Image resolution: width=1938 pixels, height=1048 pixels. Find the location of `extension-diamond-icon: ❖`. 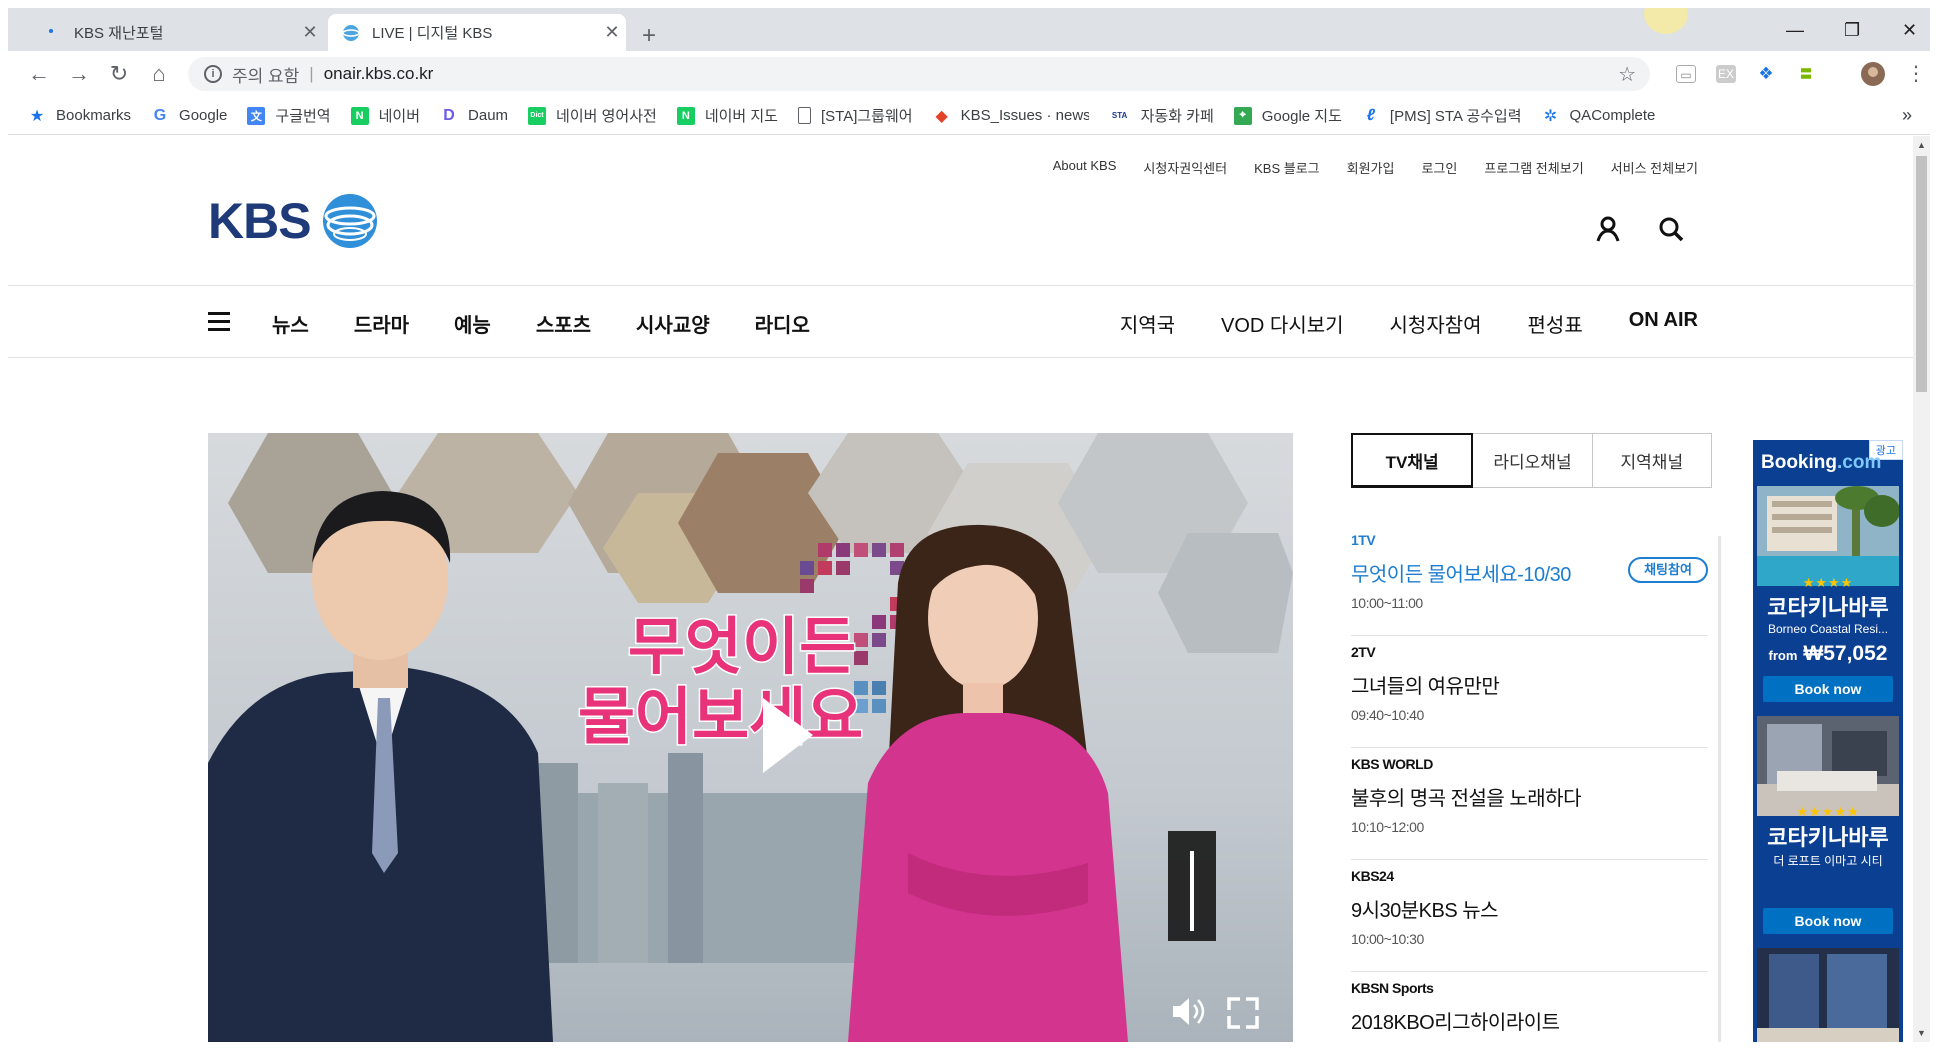

extension-diamond-icon: ❖ is located at coordinates (1766, 74).